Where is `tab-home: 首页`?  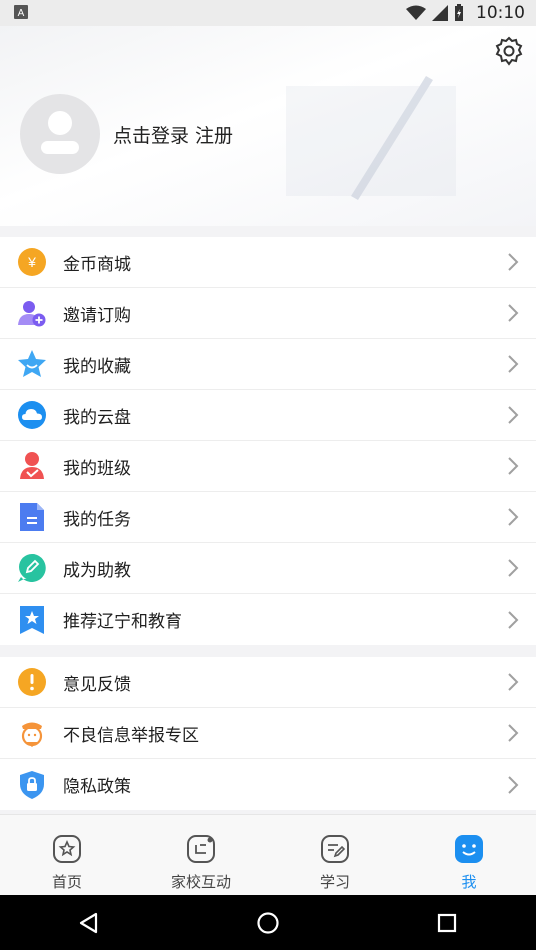 tab-home: 首页 is located at coordinates (67, 855).